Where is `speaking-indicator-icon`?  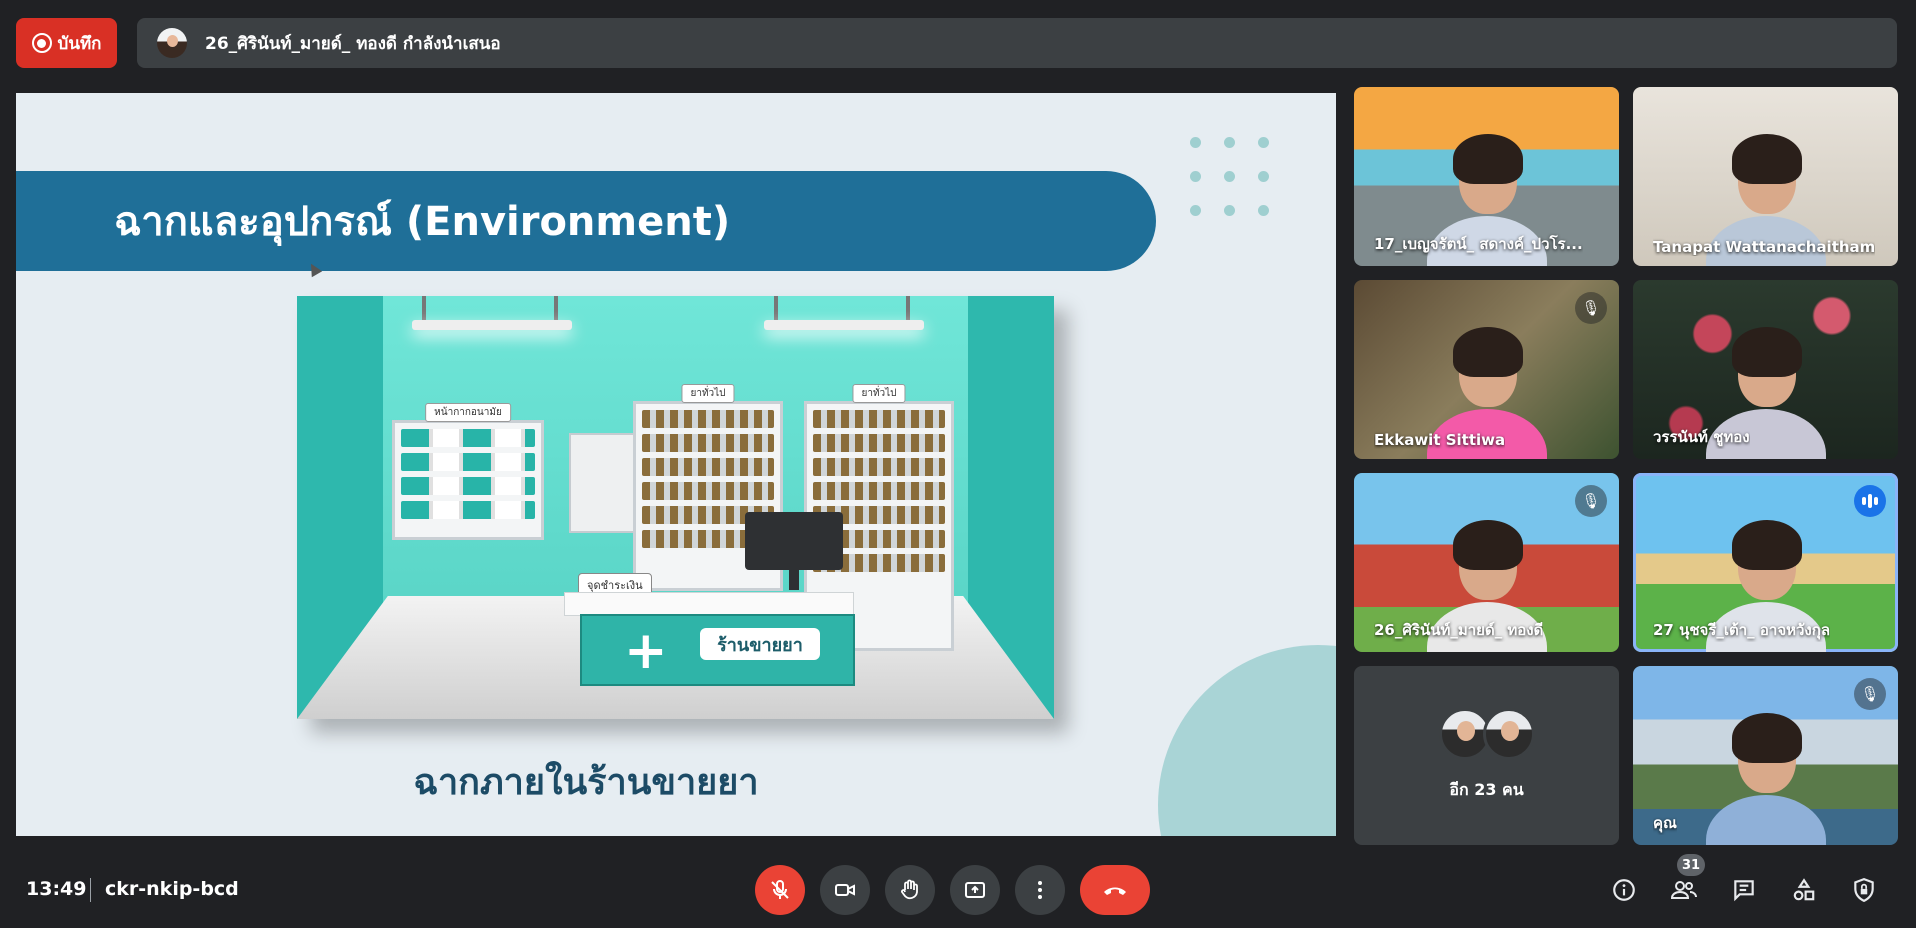
speaking-indicator-icon is located at coordinates (1870, 501).